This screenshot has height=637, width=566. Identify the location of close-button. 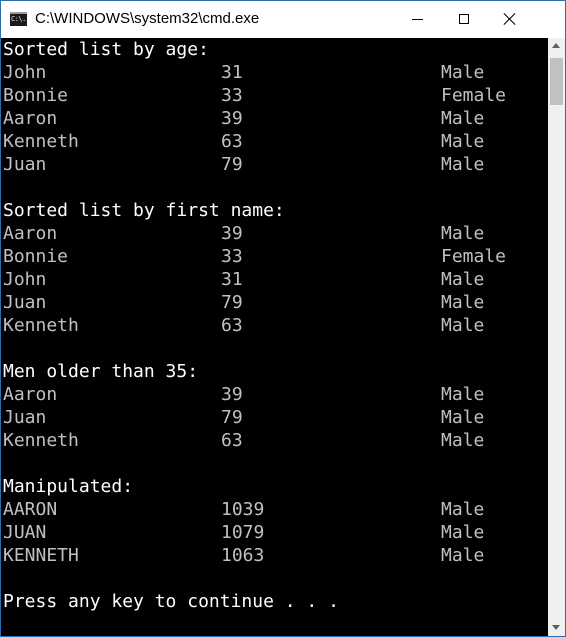
(510, 19).